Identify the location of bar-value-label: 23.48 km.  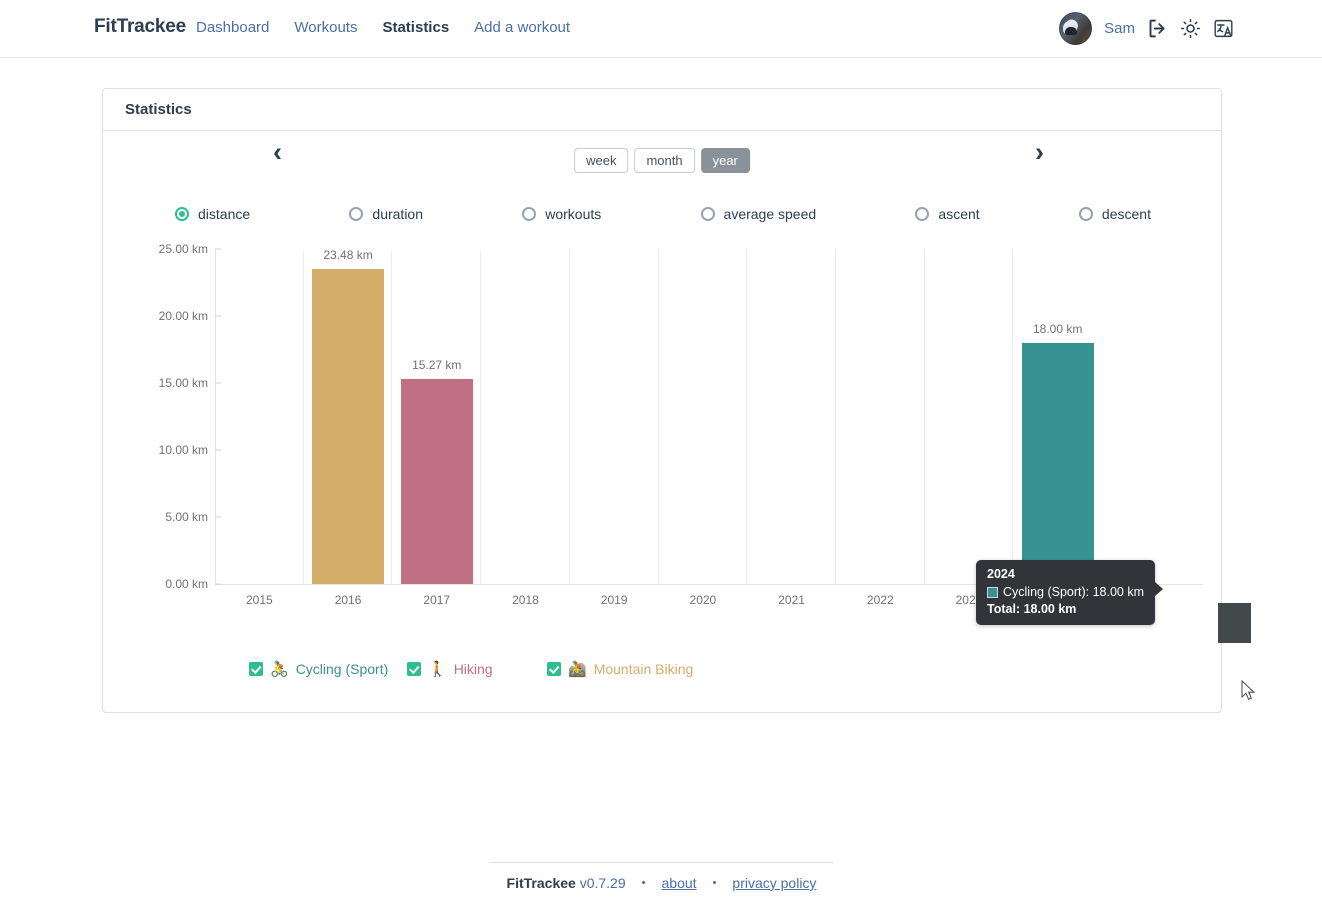
(348, 255).